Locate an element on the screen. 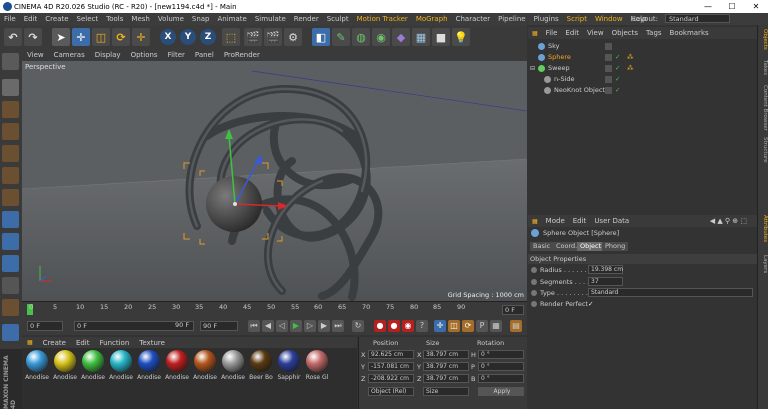 The width and height of the screenshot is (768, 409). workplane-mode-icon is located at coordinates (10, 131).